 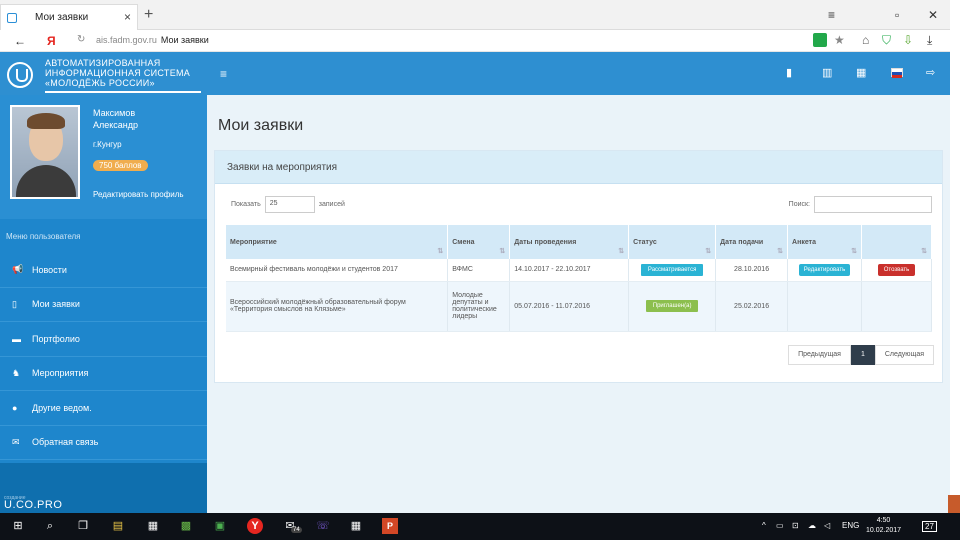 What do you see at coordinates (16, 338) in the screenshot?
I see `folder-icon: ▬` at bounding box center [16, 338].